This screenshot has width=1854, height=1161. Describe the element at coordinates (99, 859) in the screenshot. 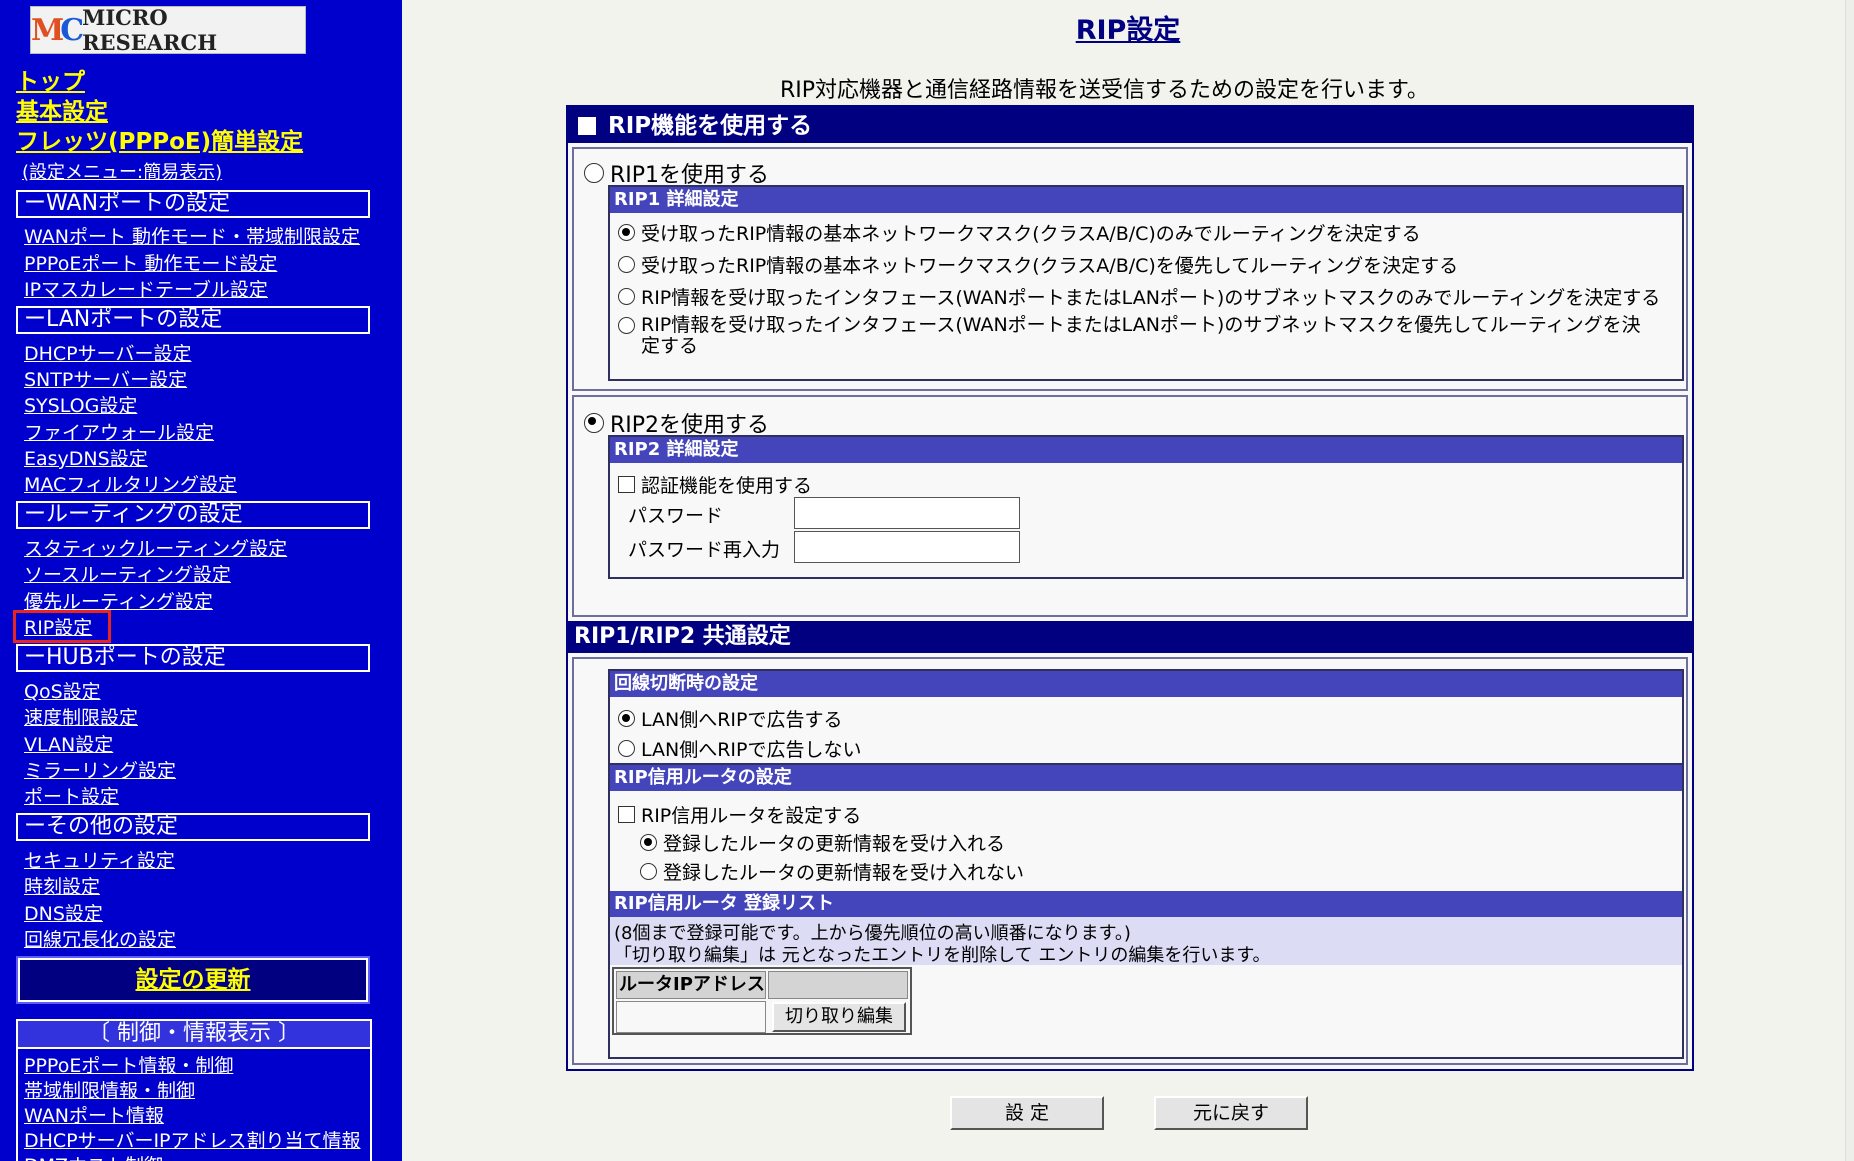

I see `nav-security: セキュリティ設定` at that location.